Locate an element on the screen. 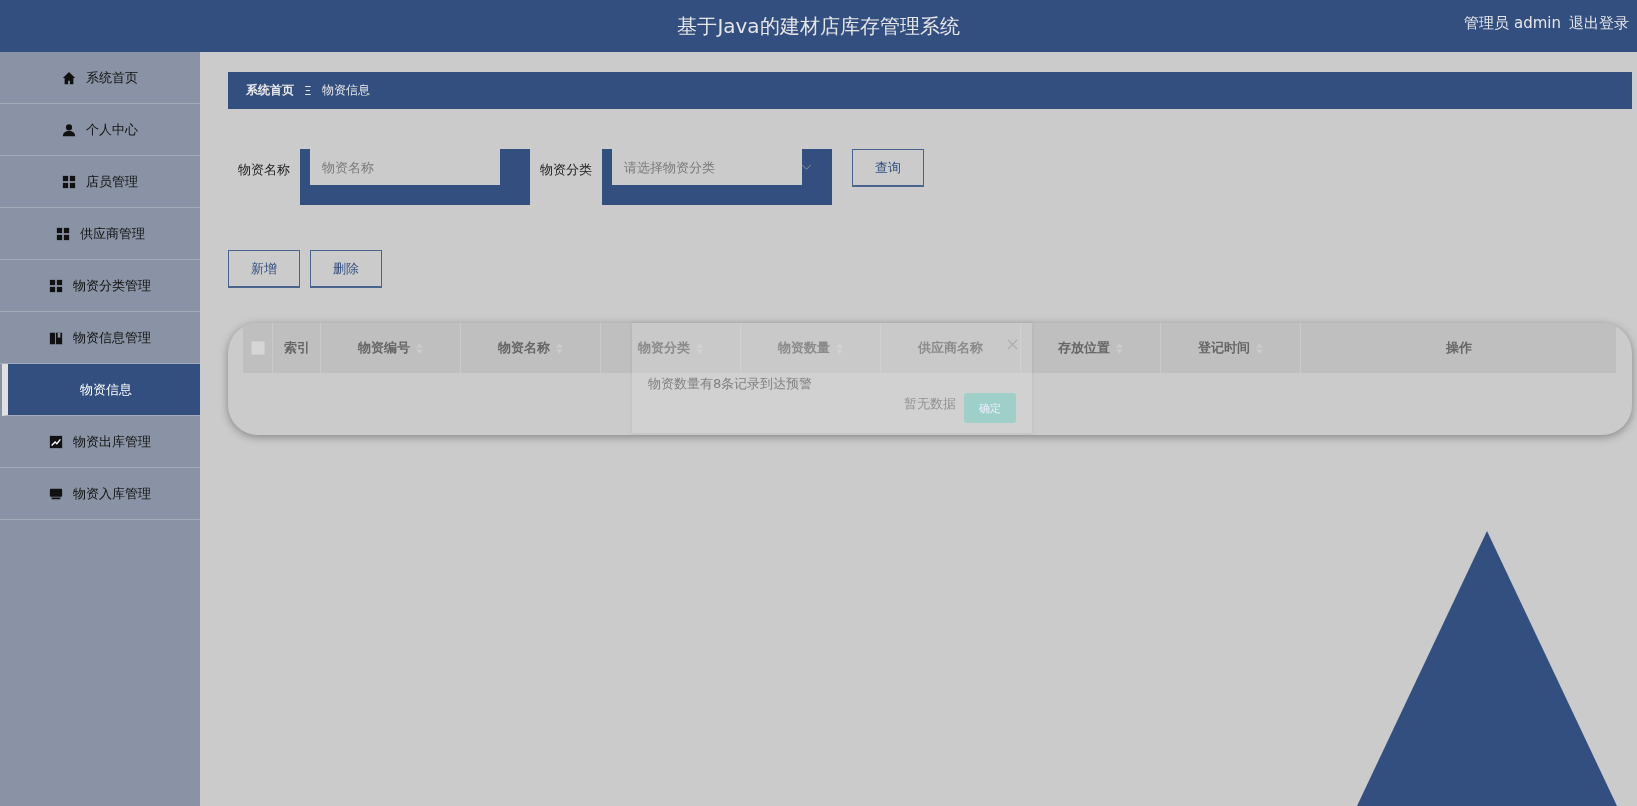 The height and width of the screenshot is (806, 1637). column-header: 登记时间 is located at coordinates (1231, 348).